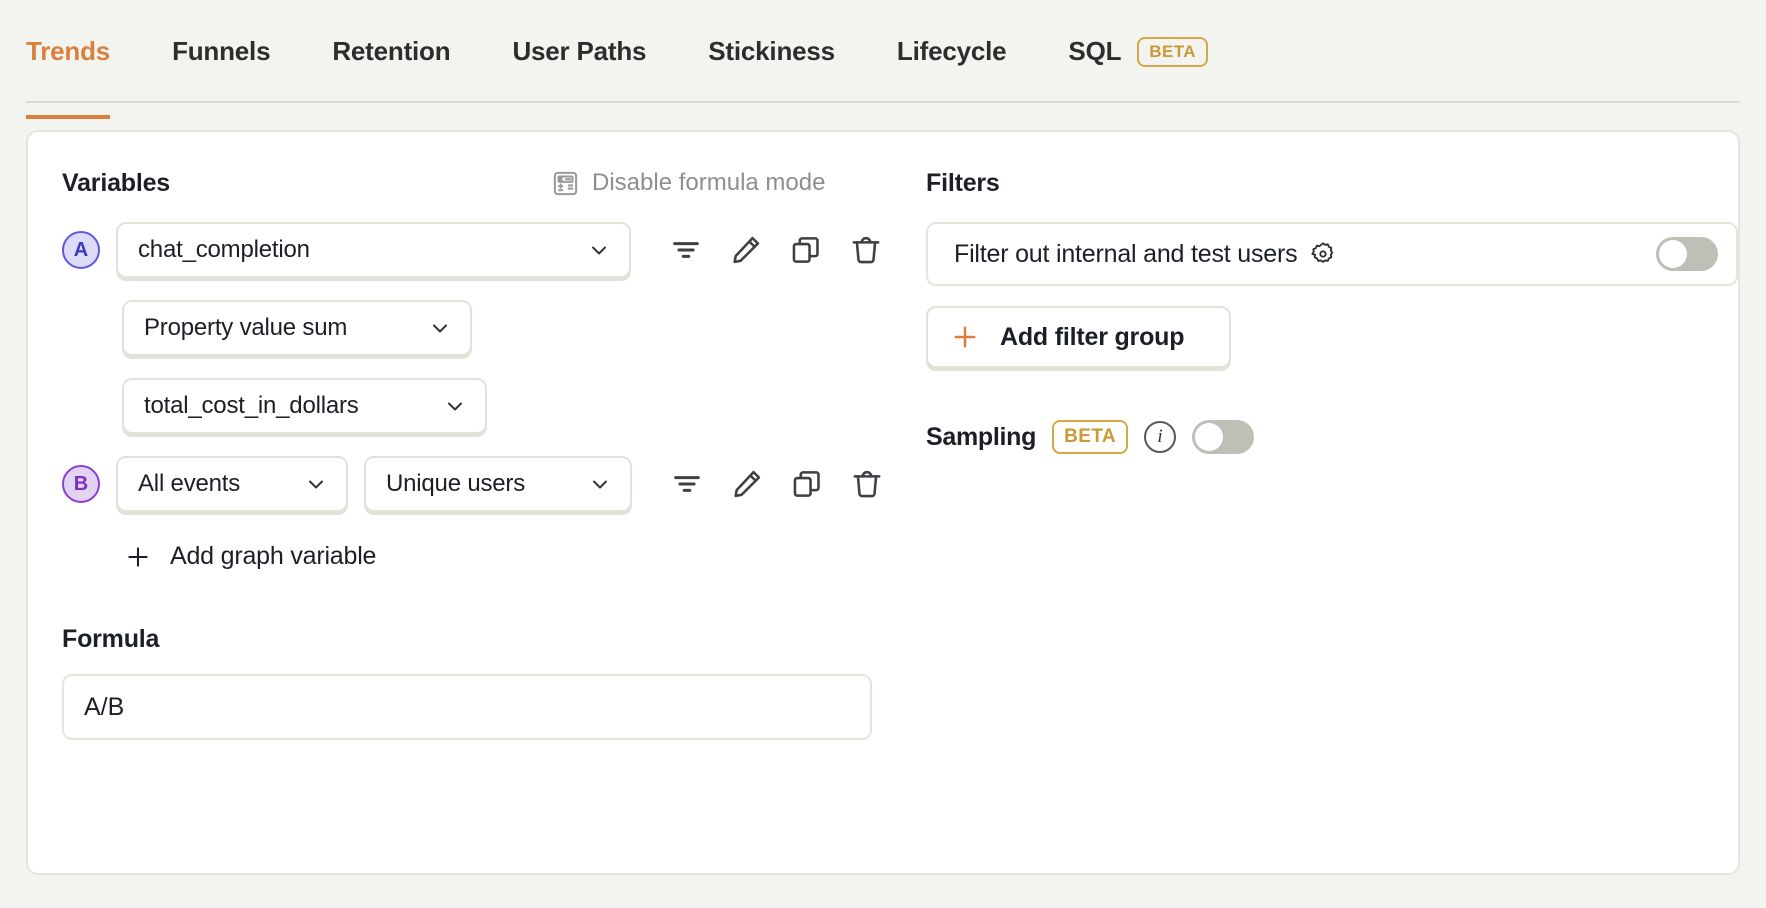  I want to click on tab-trends: Trends, so click(68, 59).